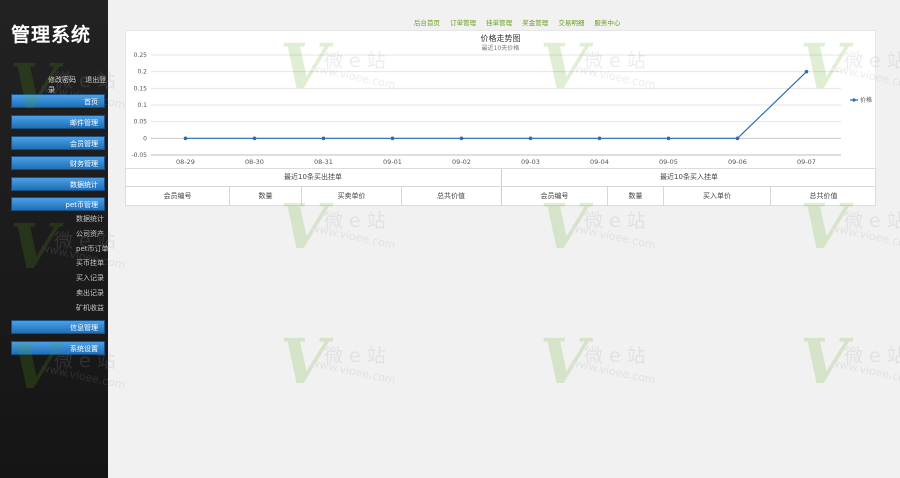 Image resolution: width=900 pixels, height=478 pixels. What do you see at coordinates (717, 196) in the screenshot?
I see `column-header: 买入单价` at bounding box center [717, 196].